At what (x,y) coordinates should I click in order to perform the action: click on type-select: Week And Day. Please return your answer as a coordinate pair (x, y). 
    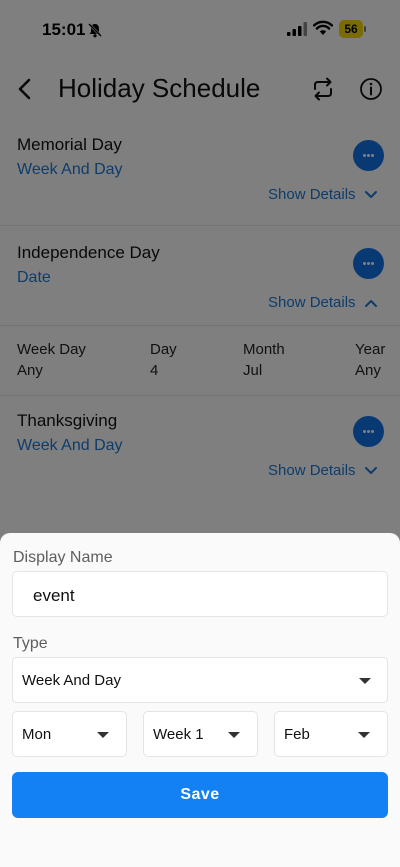
    Looking at the image, I should click on (200, 680).